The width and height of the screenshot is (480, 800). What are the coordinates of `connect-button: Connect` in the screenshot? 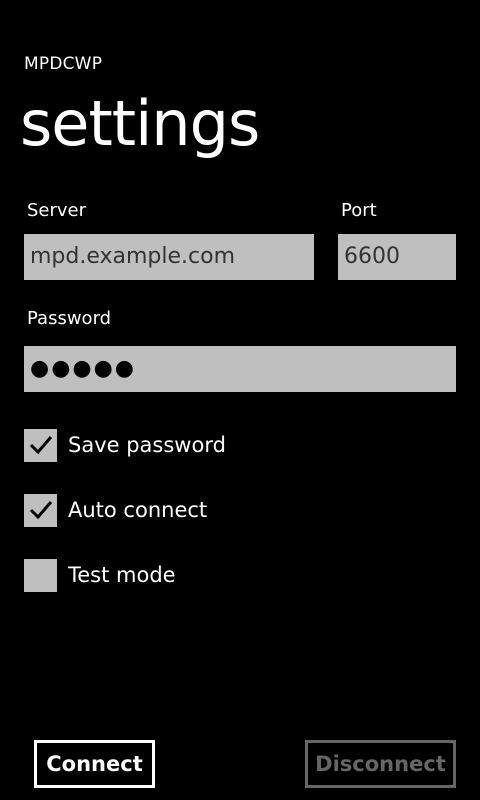 It's located at (94, 764).